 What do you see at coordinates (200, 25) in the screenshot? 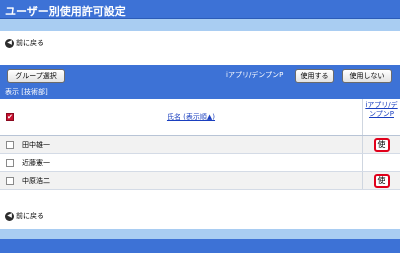
I see `title-sub-bar` at bounding box center [200, 25].